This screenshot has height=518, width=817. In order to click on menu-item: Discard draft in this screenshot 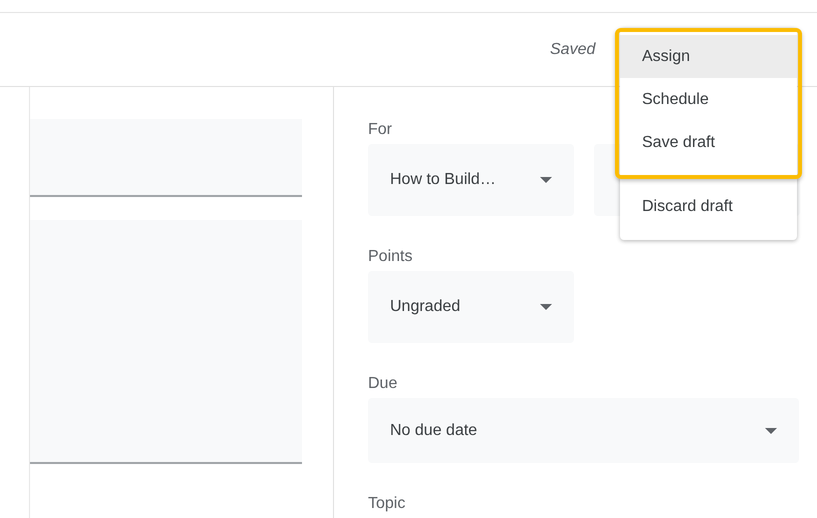, I will do `click(708, 206)`.